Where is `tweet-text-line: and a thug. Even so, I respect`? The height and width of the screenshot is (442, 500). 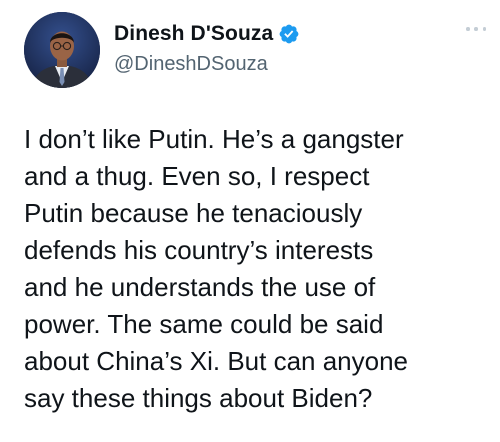 tweet-text-line: and a thug. Even so, I respect is located at coordinates (197, 176).